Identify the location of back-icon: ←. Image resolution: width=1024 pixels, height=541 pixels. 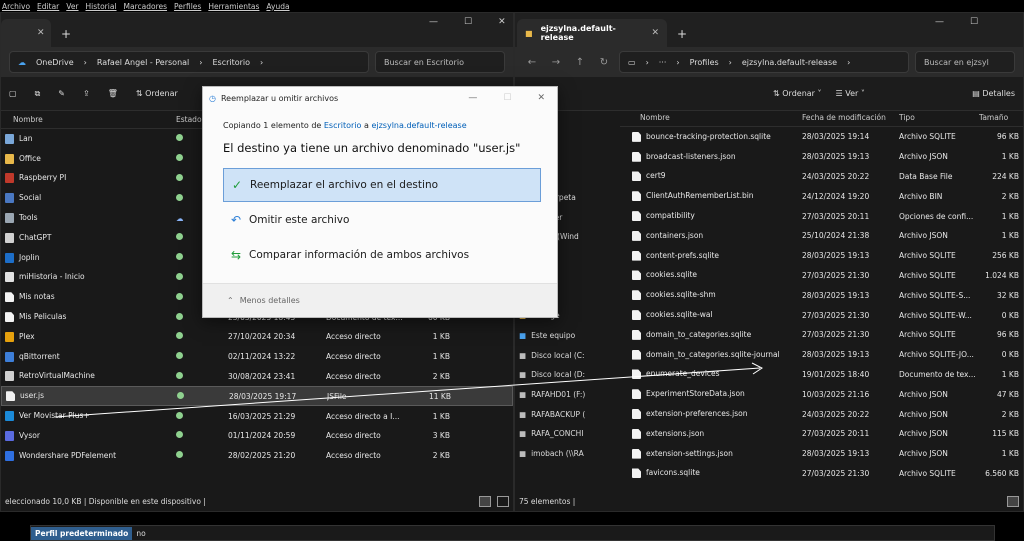
(532, 62).